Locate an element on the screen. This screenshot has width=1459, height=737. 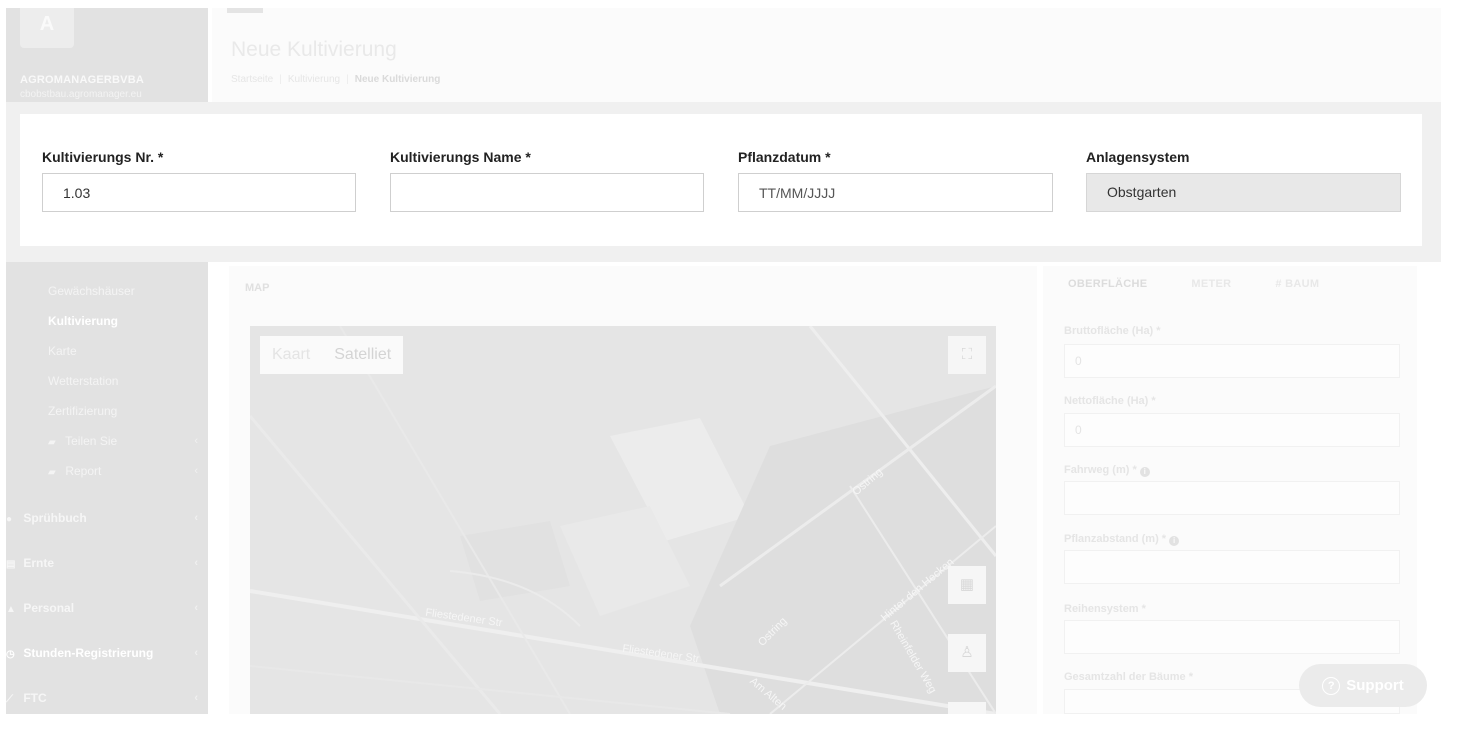
fullscreen-icon: ⛶ is located at coordinates (967, 355).